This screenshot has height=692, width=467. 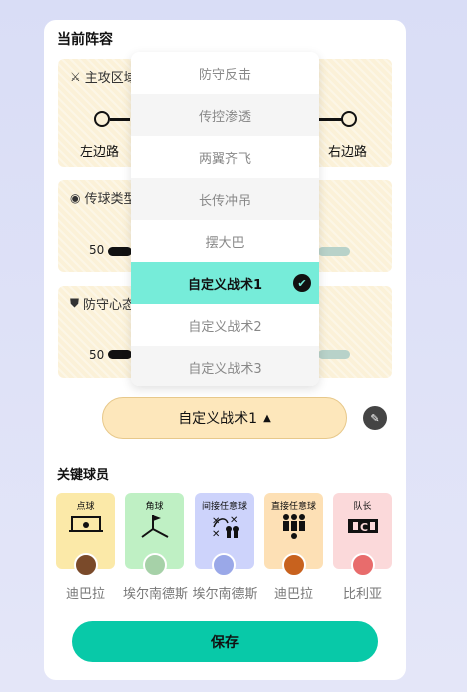 I want to click on defense-label: 防守心态, so click(x=109, y=305).